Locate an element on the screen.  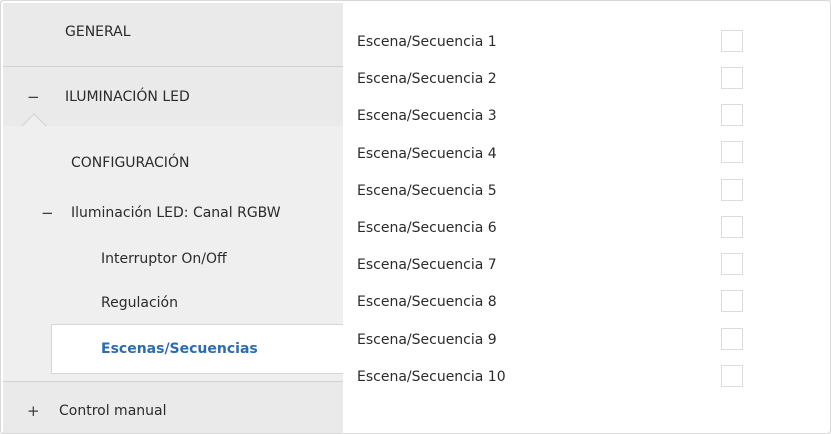
sidebar-item-control-manual: + Control manual is located at coordinates (173, 411).